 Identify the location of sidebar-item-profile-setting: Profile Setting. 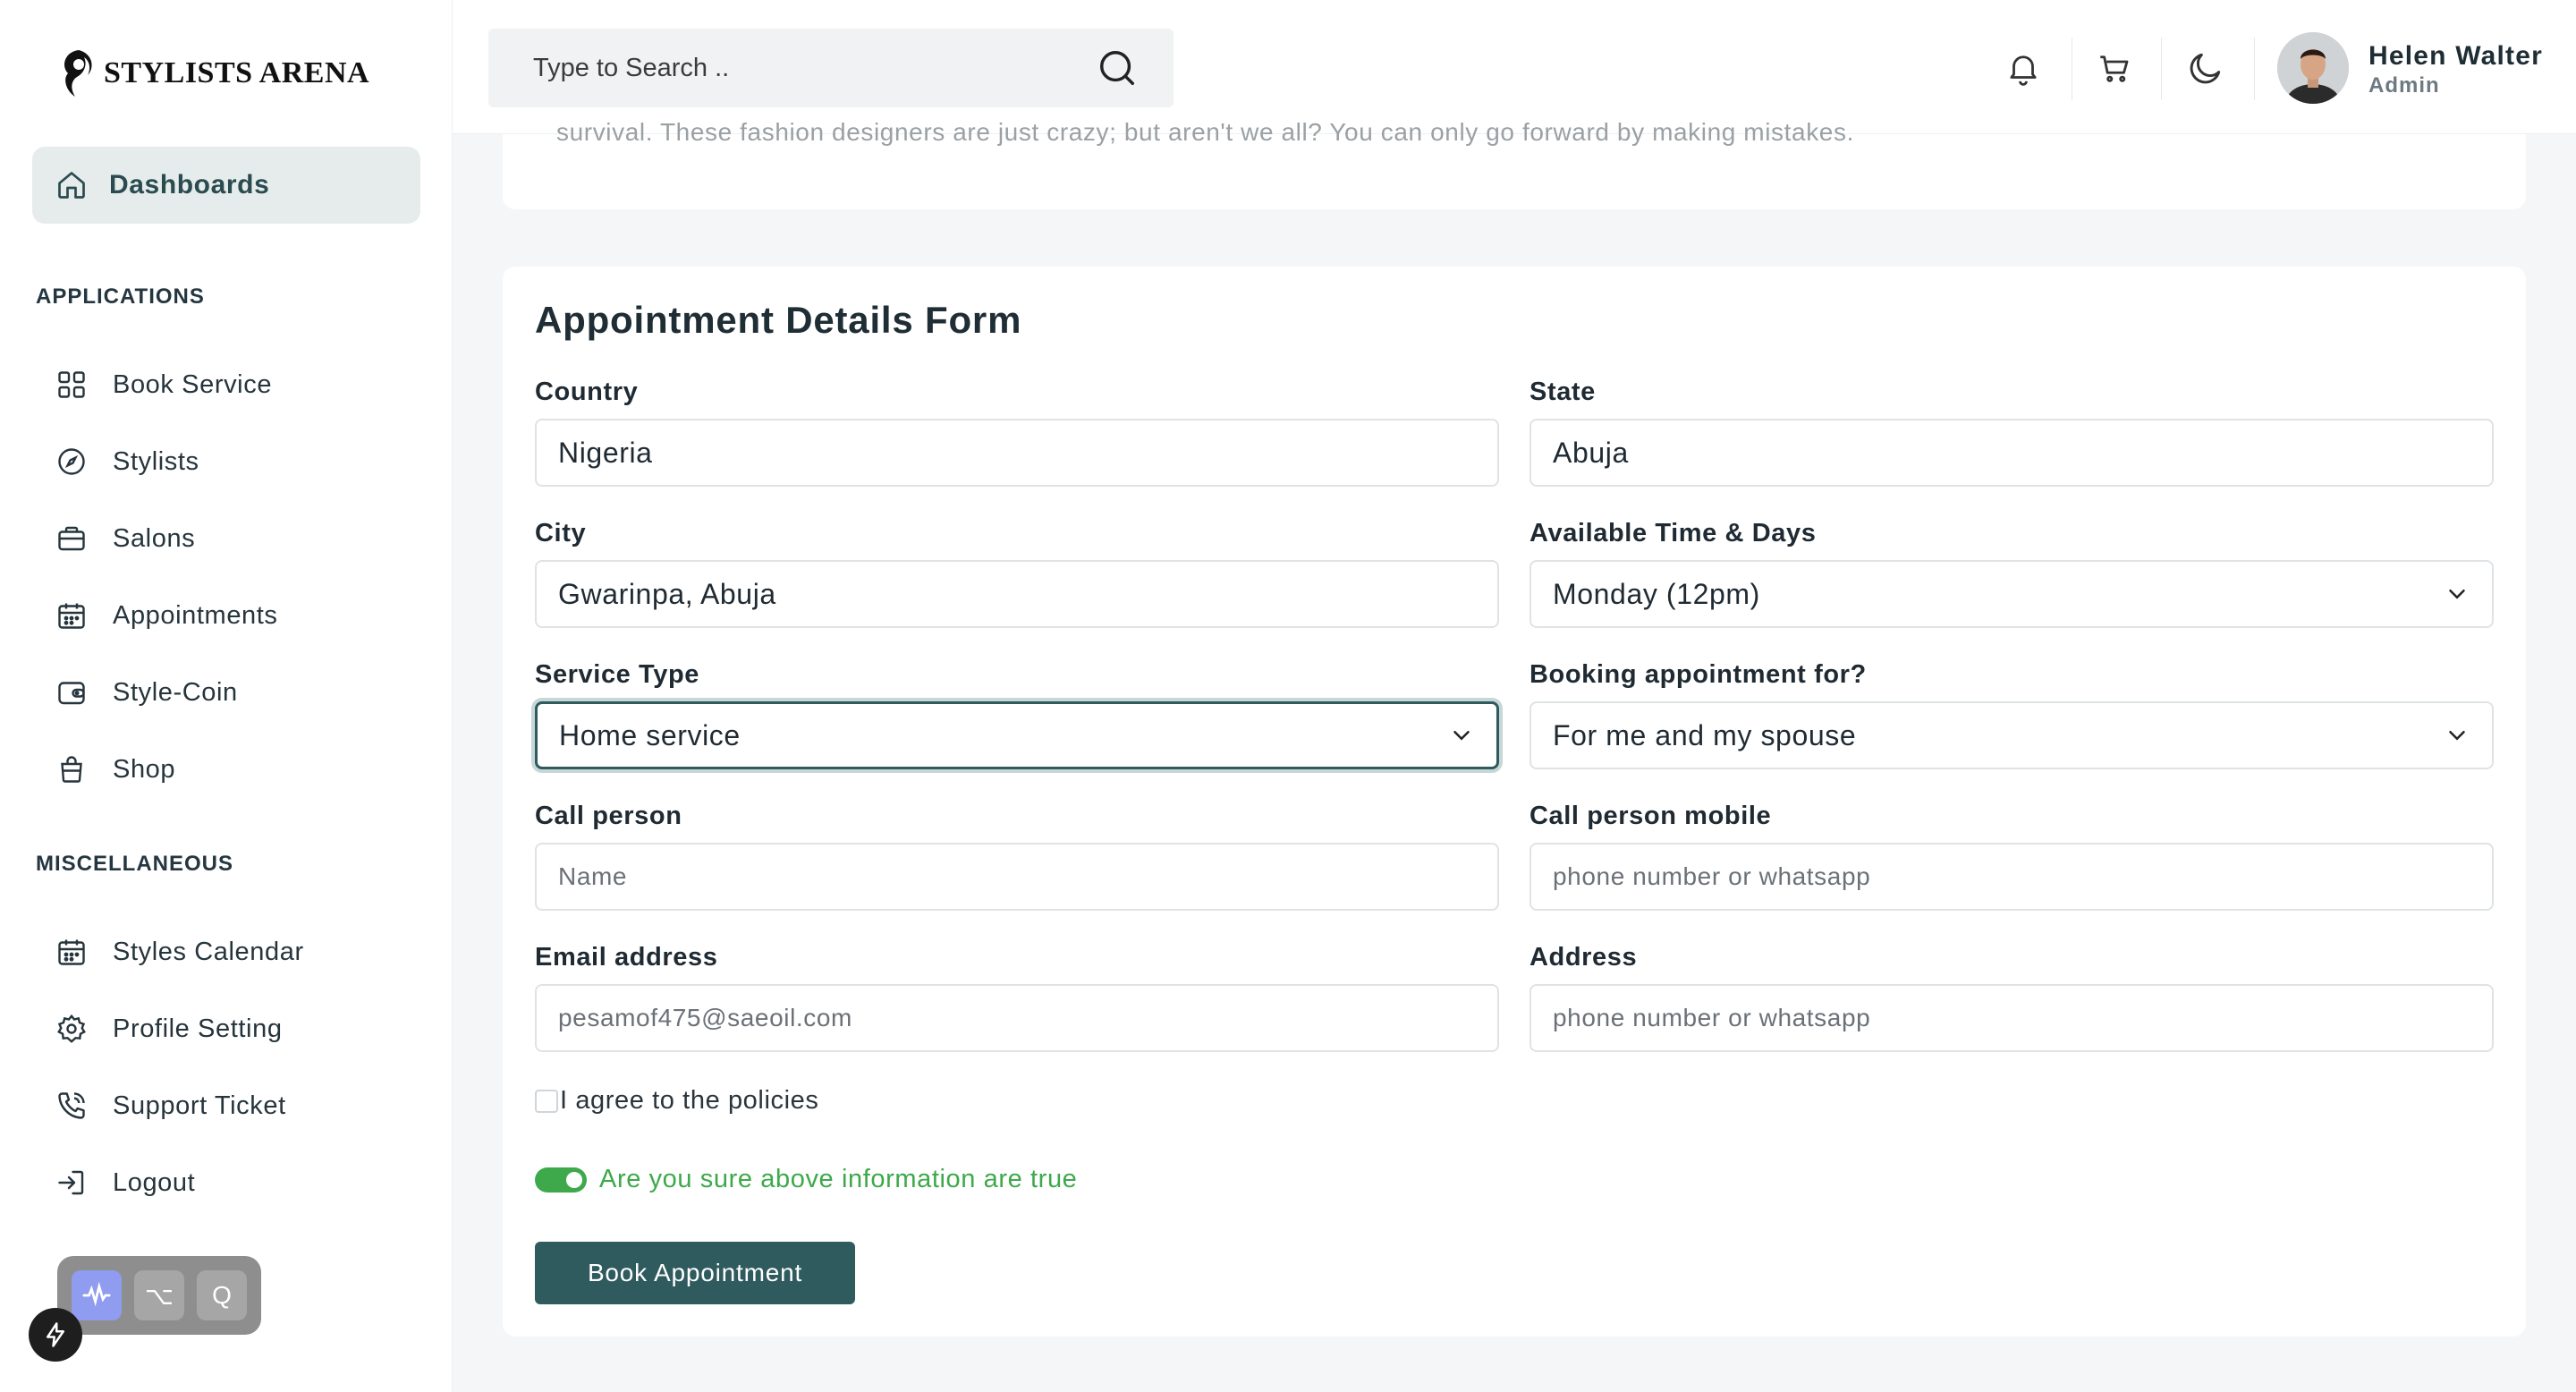
(228, 1029).